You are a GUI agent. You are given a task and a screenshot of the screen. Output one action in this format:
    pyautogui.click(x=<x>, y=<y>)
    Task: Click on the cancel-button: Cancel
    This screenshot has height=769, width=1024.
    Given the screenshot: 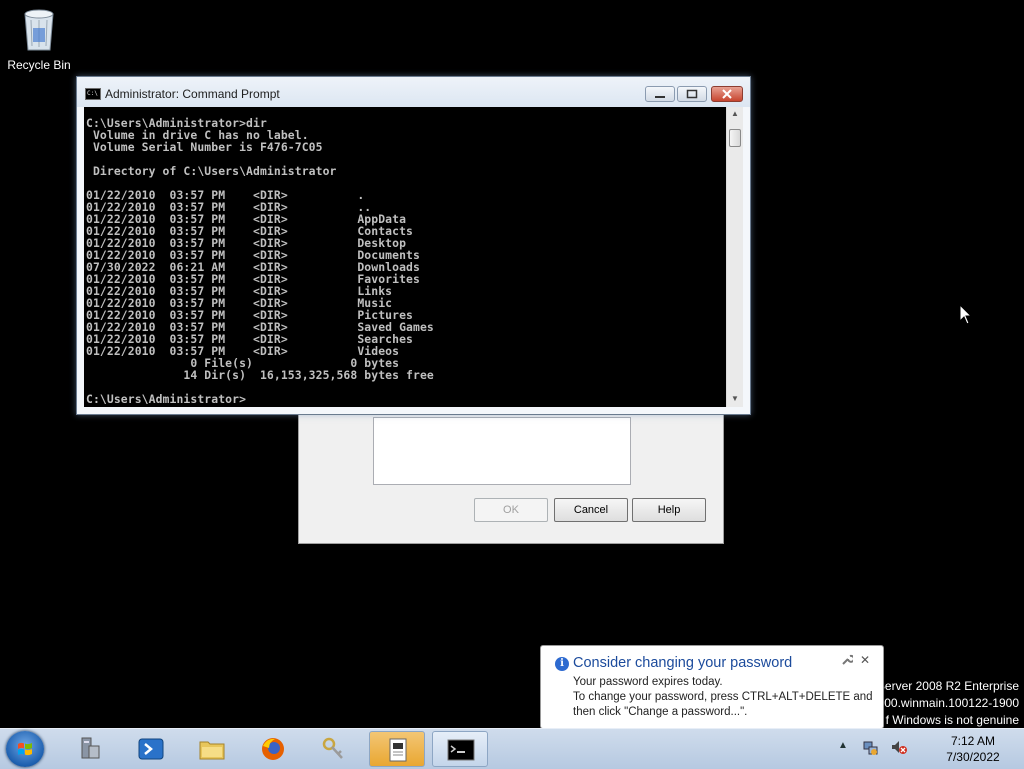 What is the action you would take?
    pyautogui.click(x=591, y=510)
    